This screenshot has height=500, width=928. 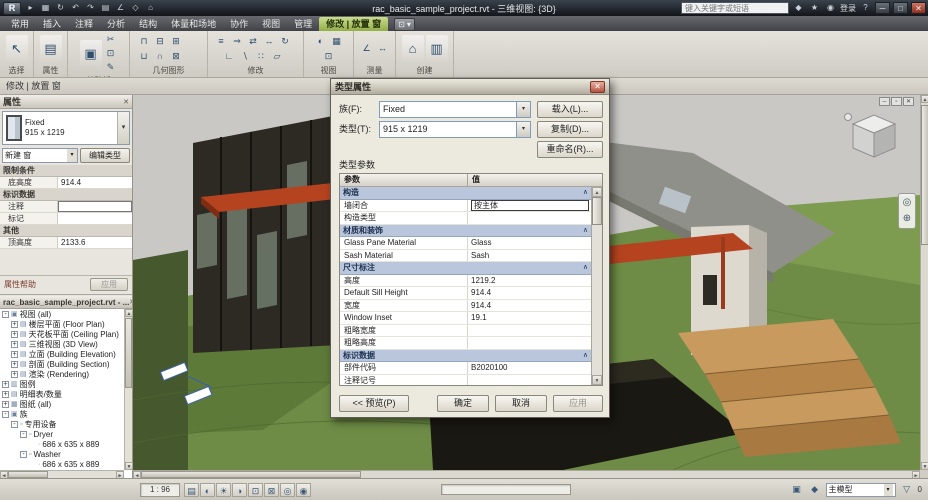 I want to click on undo-icon: ↶, so click(x=75, y=8).